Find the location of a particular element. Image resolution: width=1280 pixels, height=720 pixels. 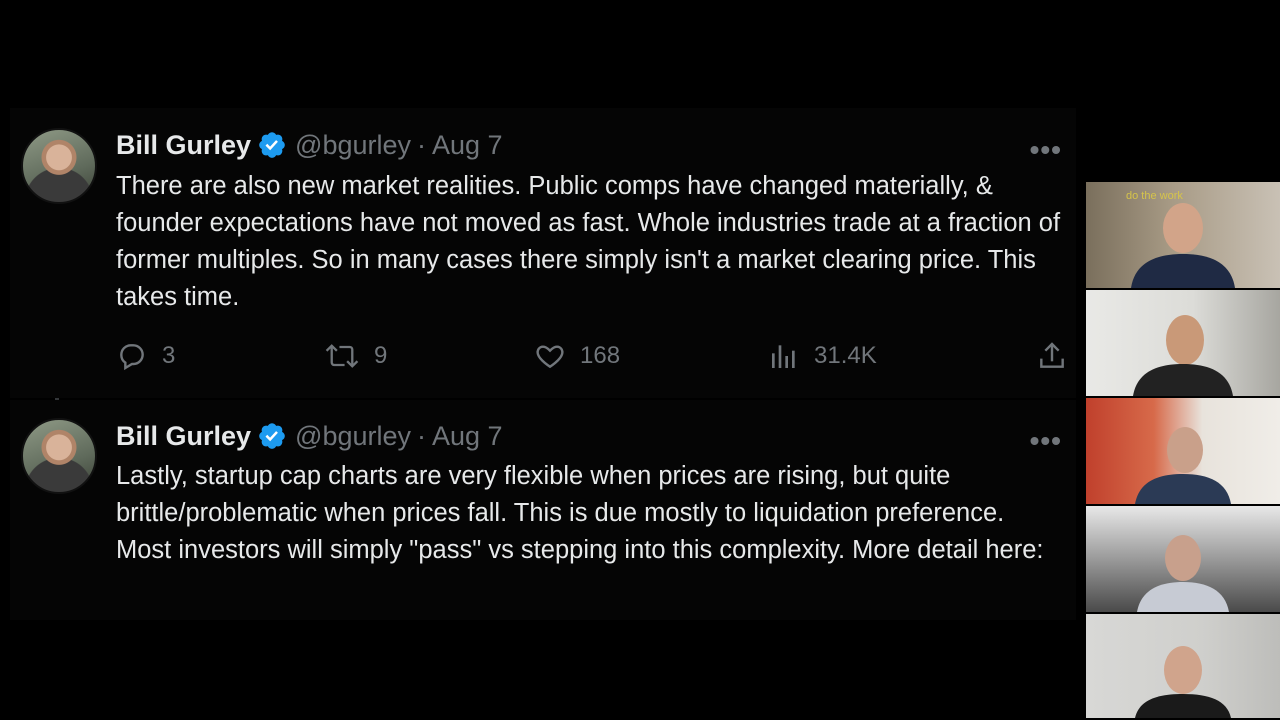

retweet-icon is located at coordinates (342, 356).